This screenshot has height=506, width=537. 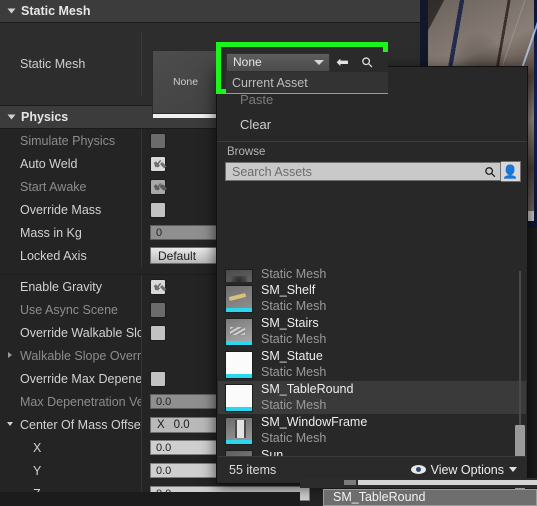 I want to click on static-mesh-property-label: Static Mesh, so click(x=53, y=64).